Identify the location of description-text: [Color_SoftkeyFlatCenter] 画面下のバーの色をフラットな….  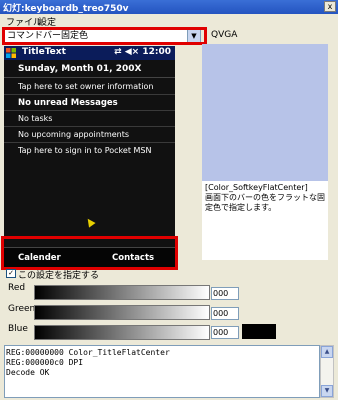
(265, 197).